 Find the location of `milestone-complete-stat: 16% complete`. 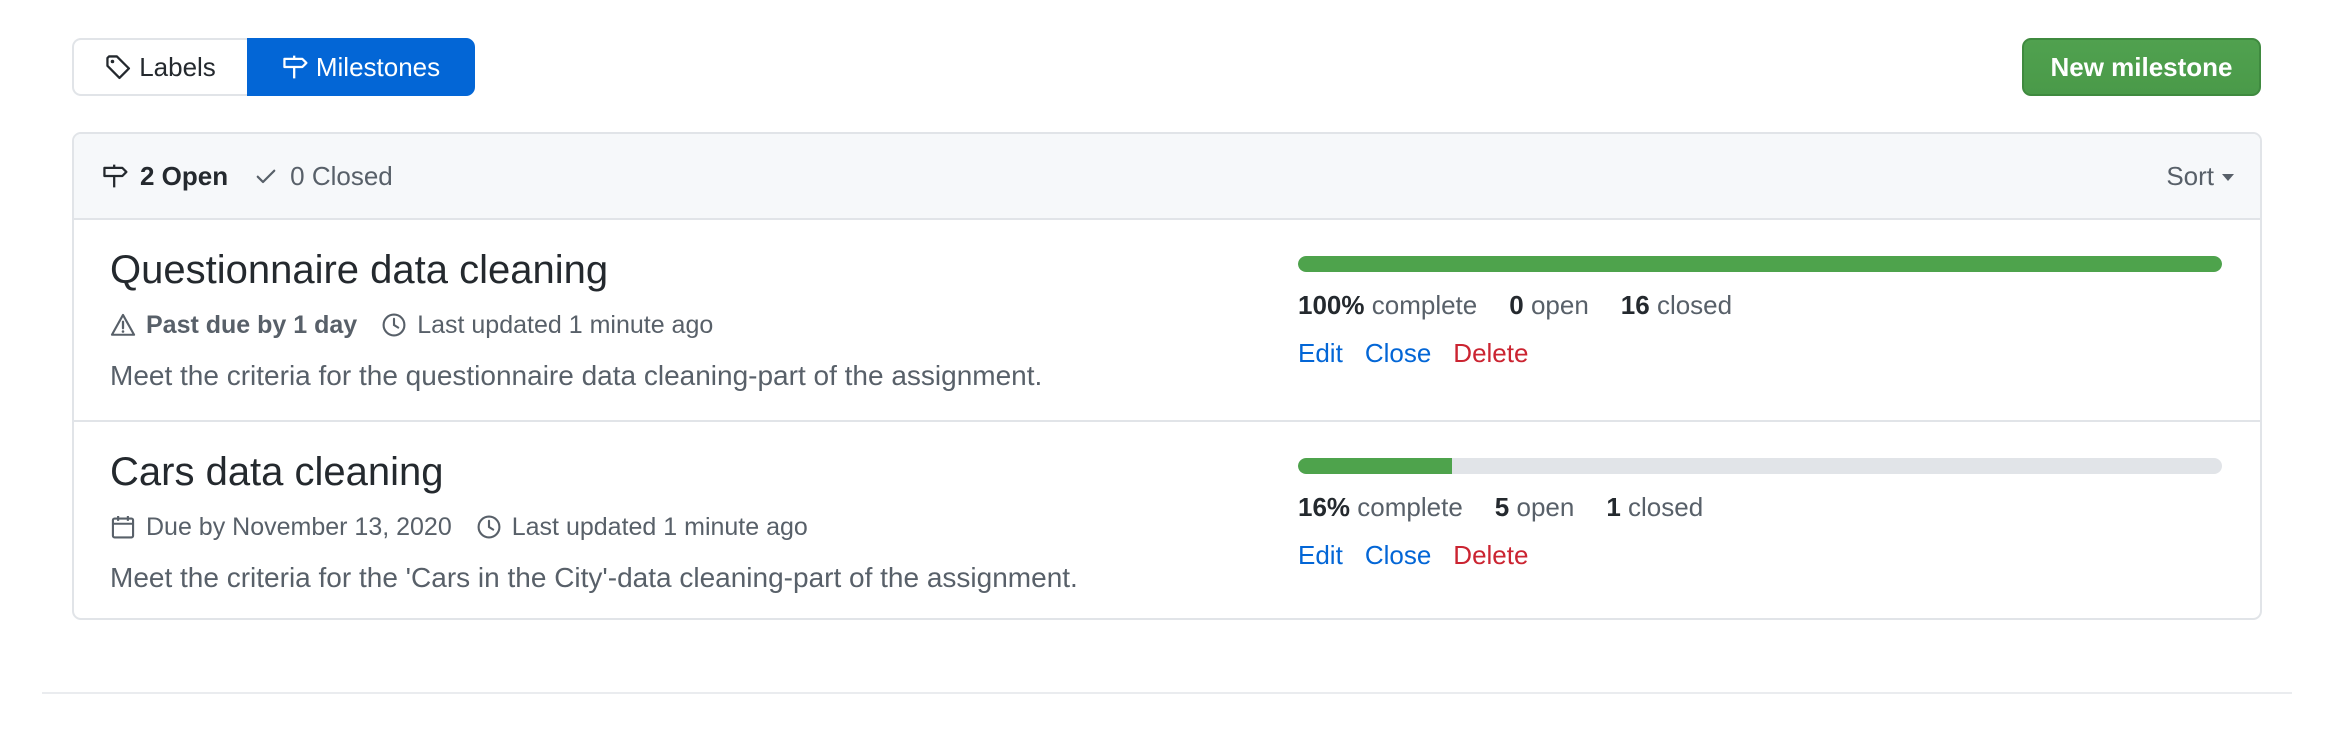

milestone-complete-stat: 16% complete is located at coordinates (1380, 507).